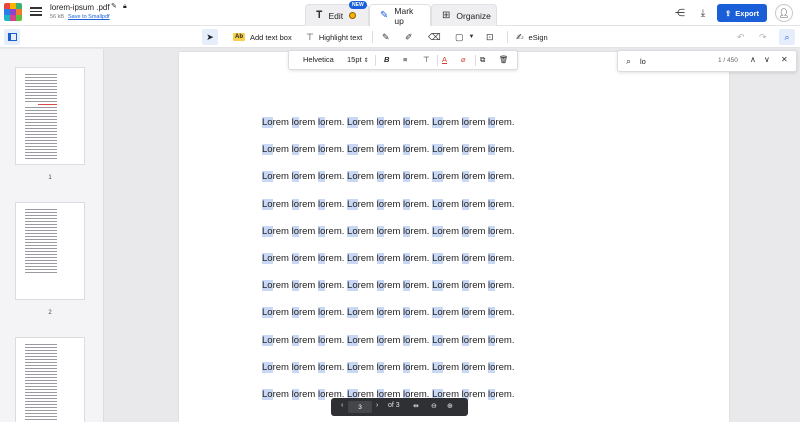 This screenshot has height=422, width=800. Describe the element at coordinates (366, 61) in the screenshot. I see `stepper-icon: ⇕` at that location.